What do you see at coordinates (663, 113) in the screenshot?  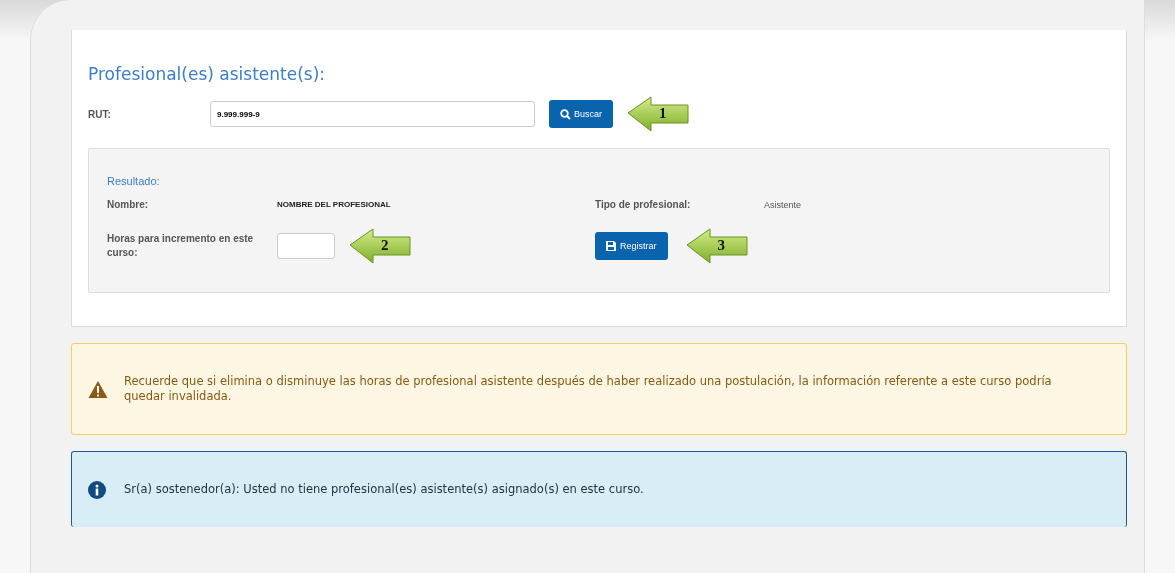 I see `callout-number: 1` at bounding box center [663, 113].